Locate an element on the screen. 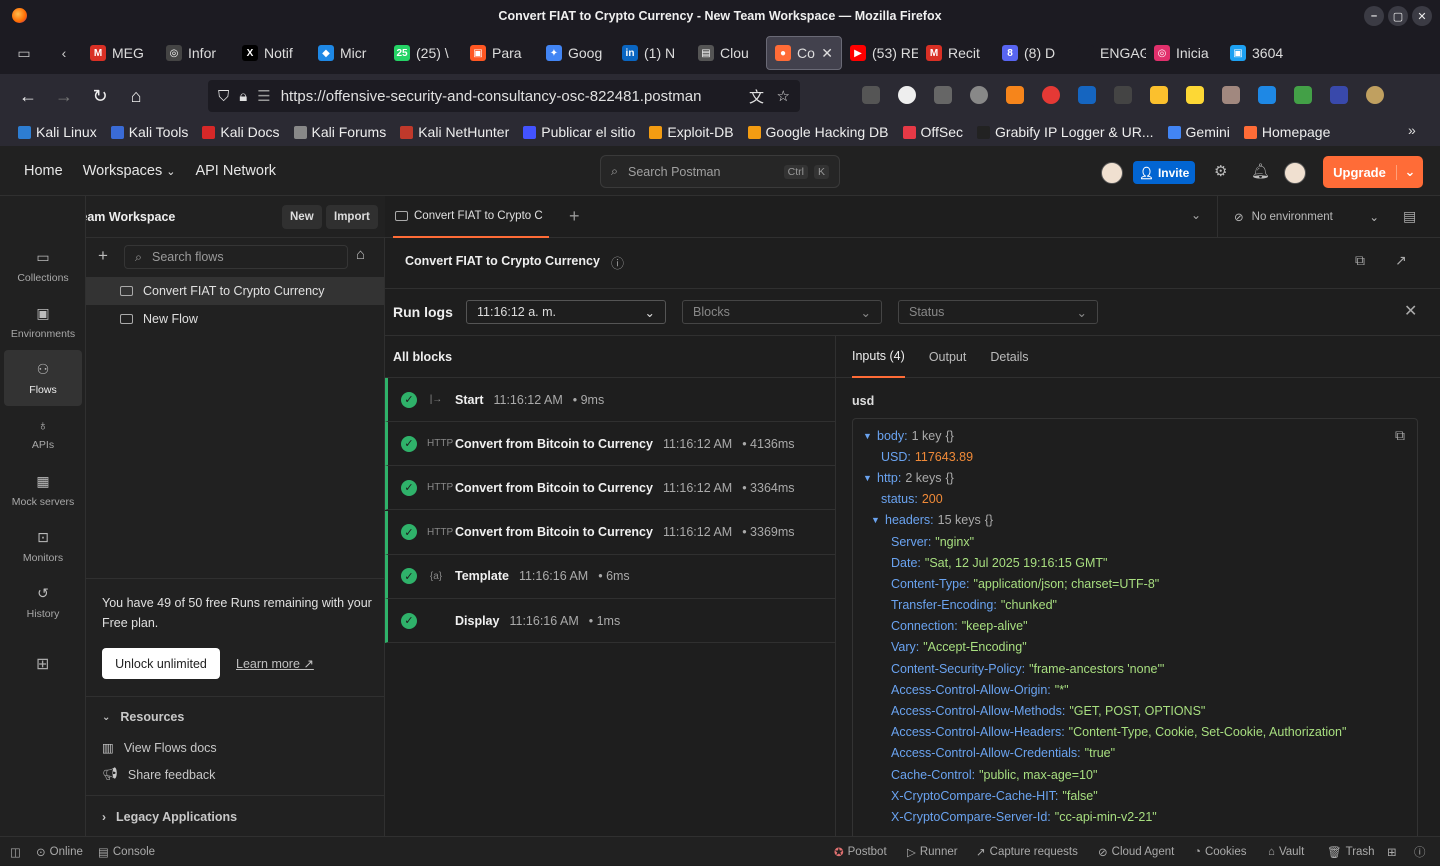 The width and height of the screenshot is (1440, 866). extension-k-icon is located at coordinates (907, 95).